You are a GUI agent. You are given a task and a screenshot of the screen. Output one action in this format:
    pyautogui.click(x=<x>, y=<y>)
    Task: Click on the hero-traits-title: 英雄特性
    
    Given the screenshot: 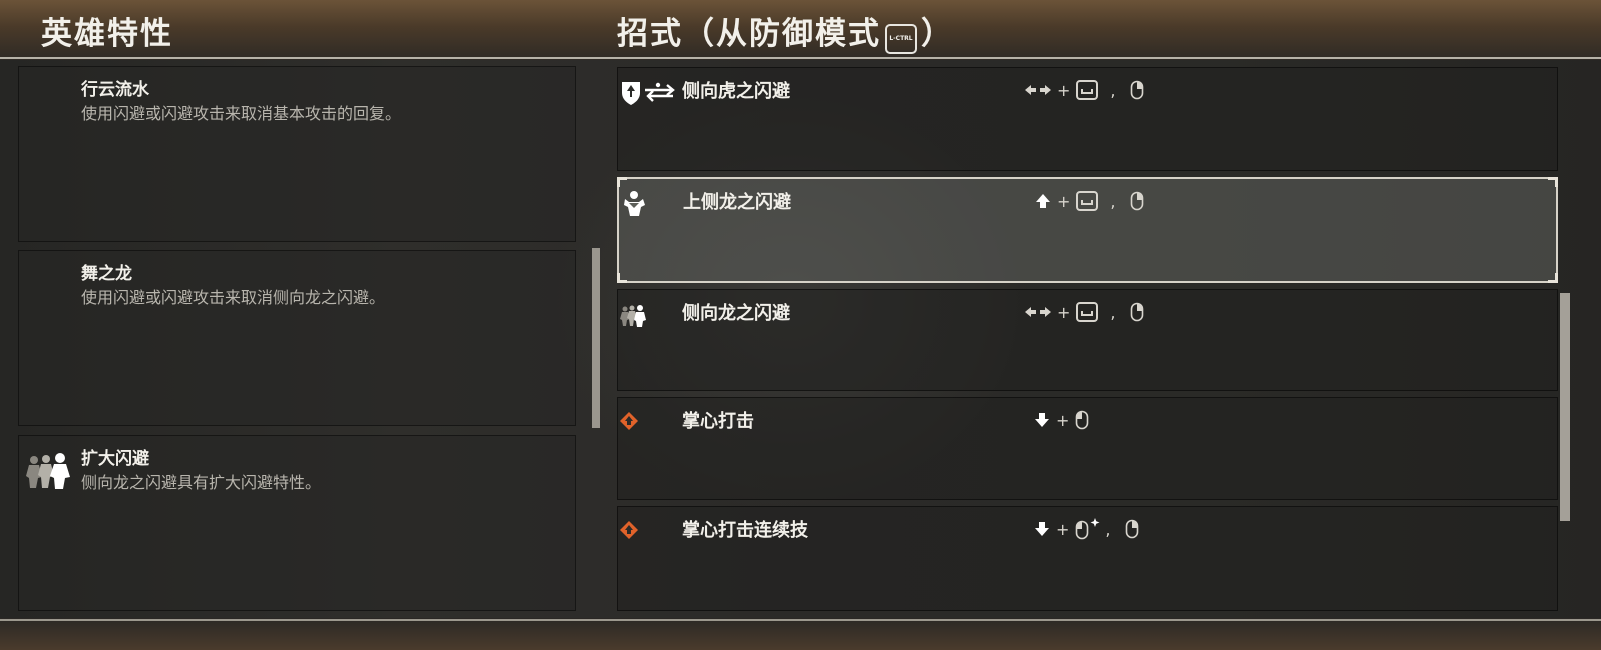 What is the action you would take?
    pyautogui.click(x=107, y=34)
    